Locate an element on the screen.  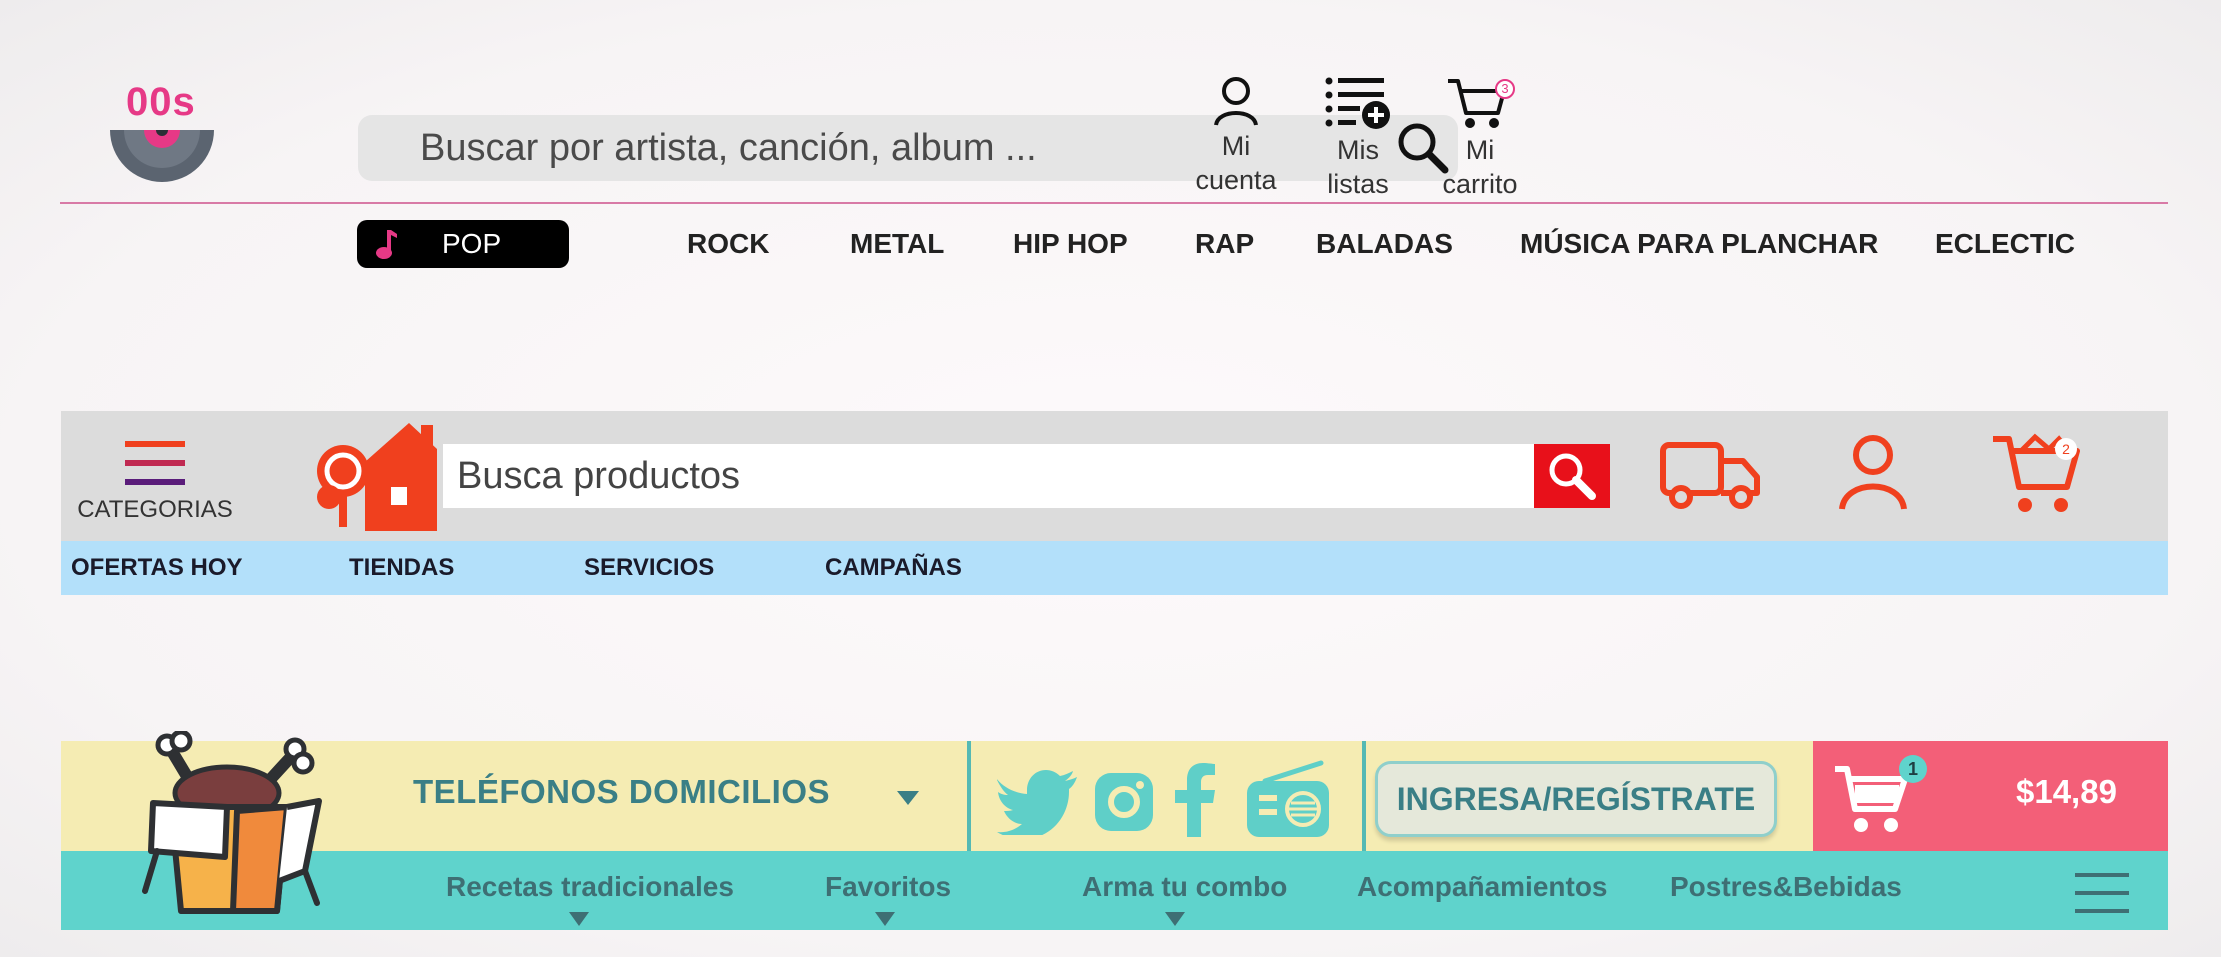
instagram-icon is located at coordinates (1124, 802).